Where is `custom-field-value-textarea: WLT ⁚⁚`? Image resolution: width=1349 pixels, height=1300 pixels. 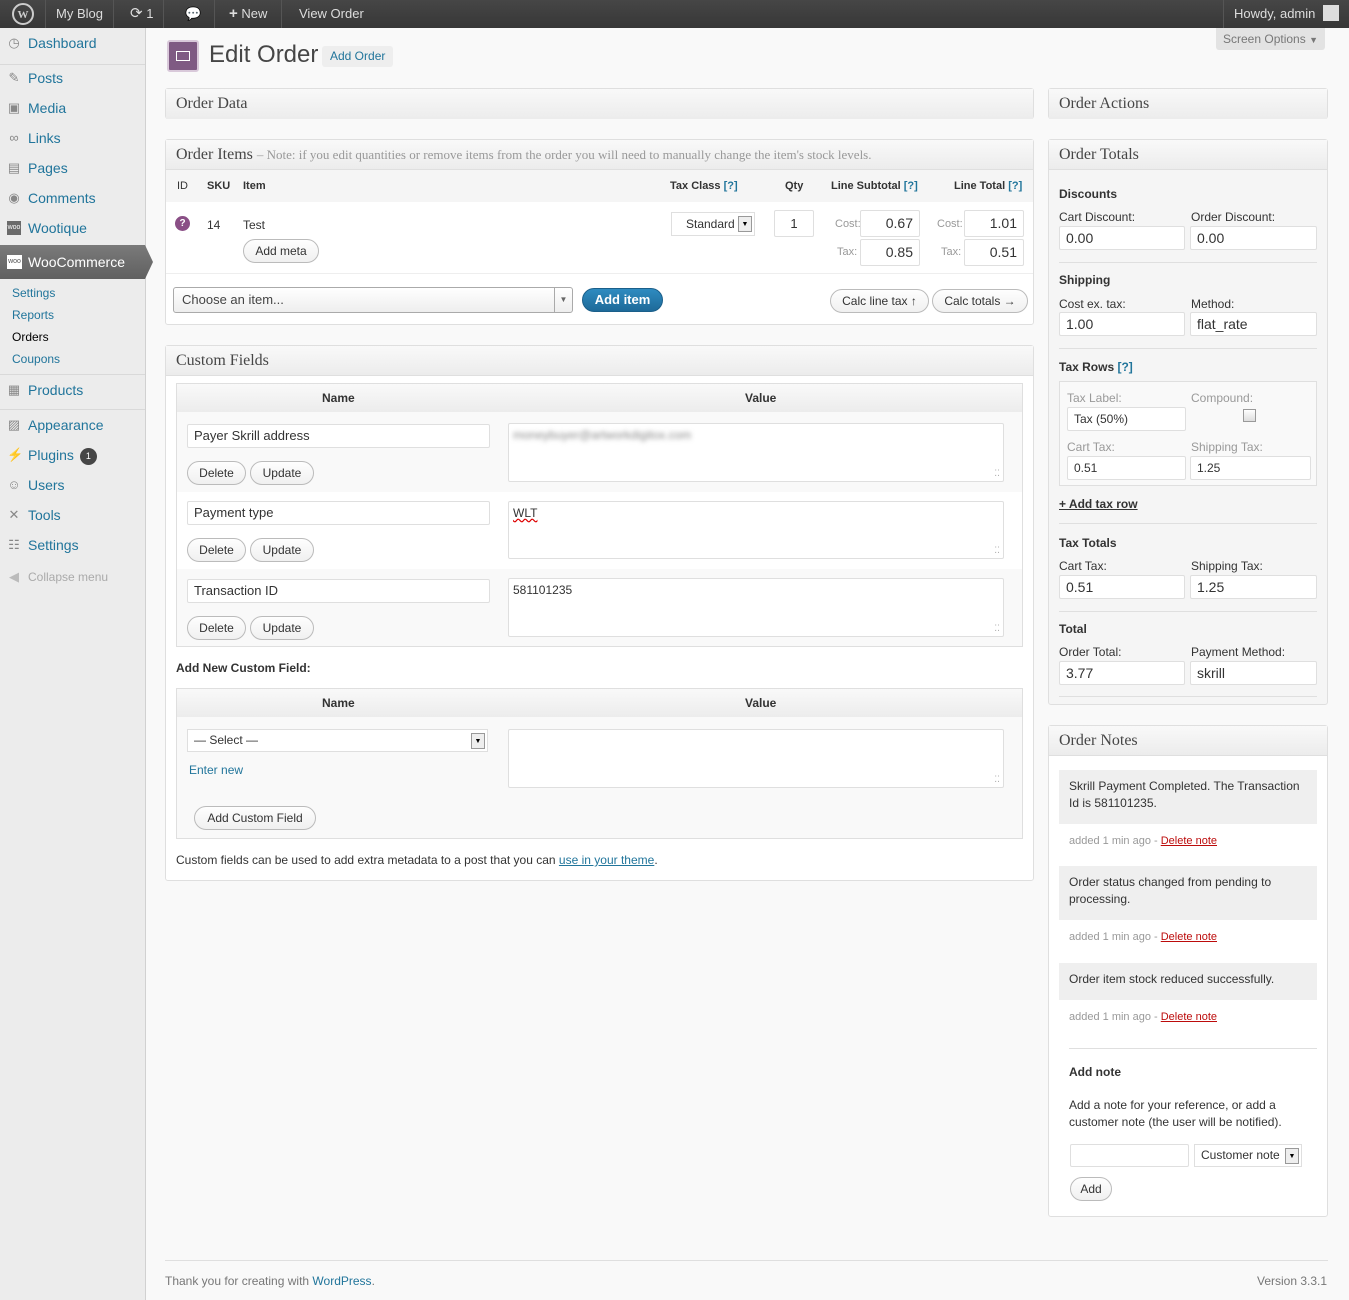 custom-field-value-textarea: WLT ⁚⁚ is located at coordinates (756, 530).